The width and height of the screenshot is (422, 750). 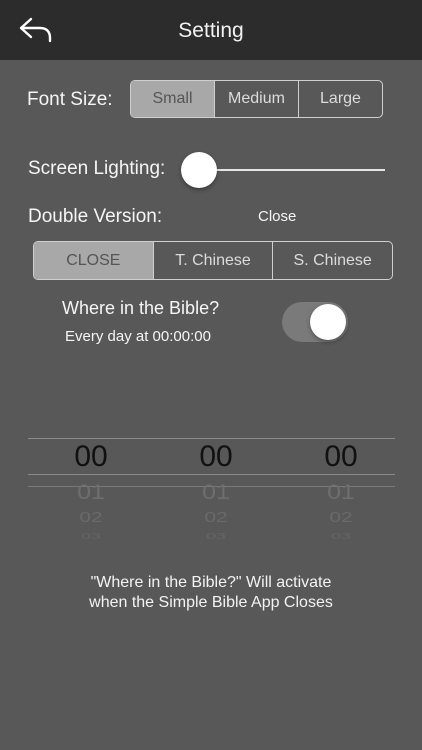 I want to click on screen-lighting-label: Screen Lighting:, so click(x=97, y=168).